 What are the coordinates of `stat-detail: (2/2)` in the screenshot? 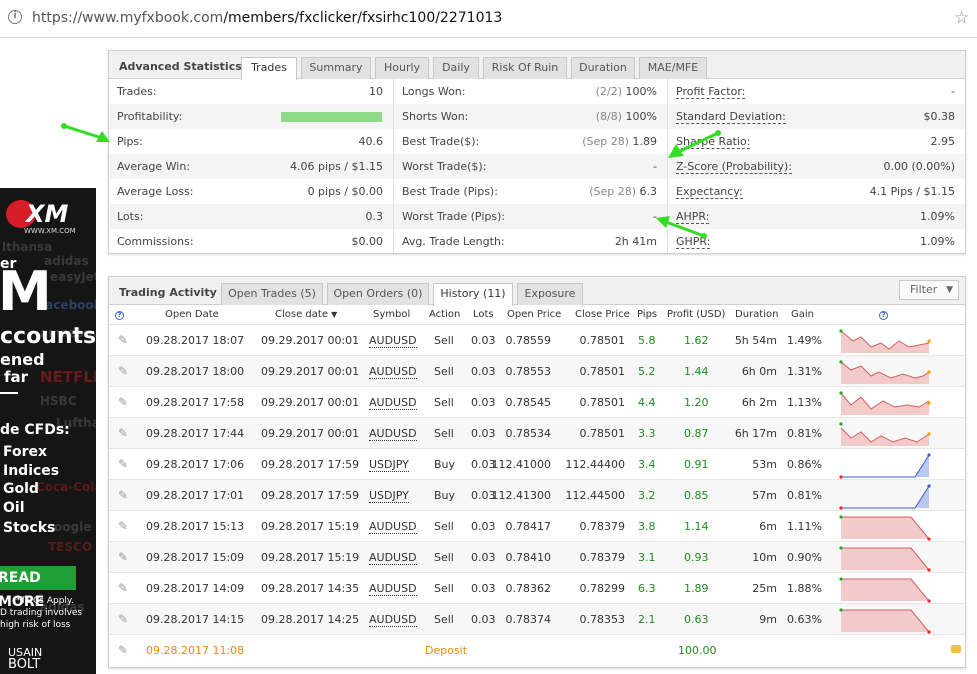 It's located at (609, 91).